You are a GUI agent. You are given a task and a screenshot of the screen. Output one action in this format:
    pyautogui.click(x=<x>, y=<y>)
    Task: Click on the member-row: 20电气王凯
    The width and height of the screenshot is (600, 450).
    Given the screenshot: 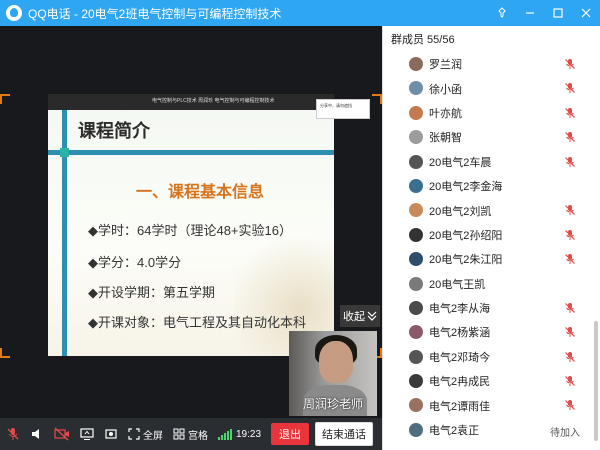 What is the action you would take?
    pyautogui.click(x=491, y=284)
    